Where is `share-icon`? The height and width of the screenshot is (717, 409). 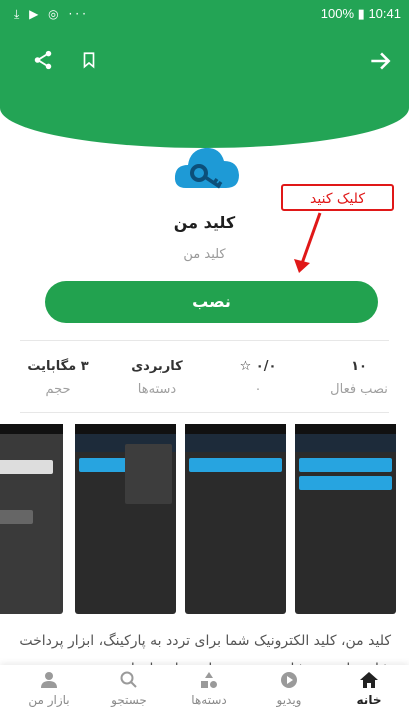 share-icon is located at coordinates (43, 60).